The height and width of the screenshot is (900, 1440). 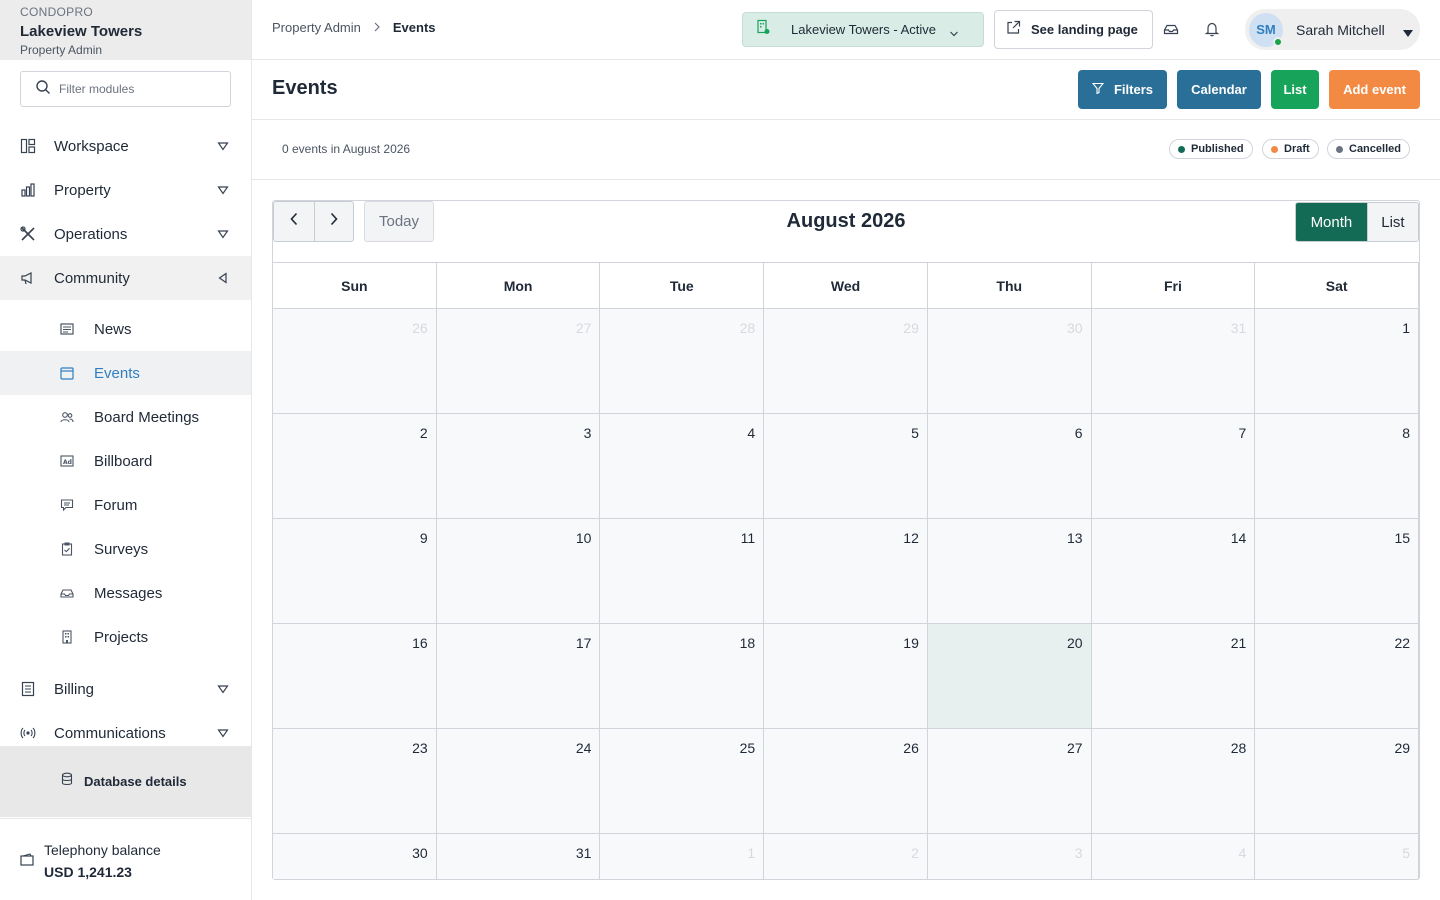 What do you see at coordinates (125, 89) in the screenshot?
I see `filter-modules-input: Filter modules` at bounding box center [125, 89].